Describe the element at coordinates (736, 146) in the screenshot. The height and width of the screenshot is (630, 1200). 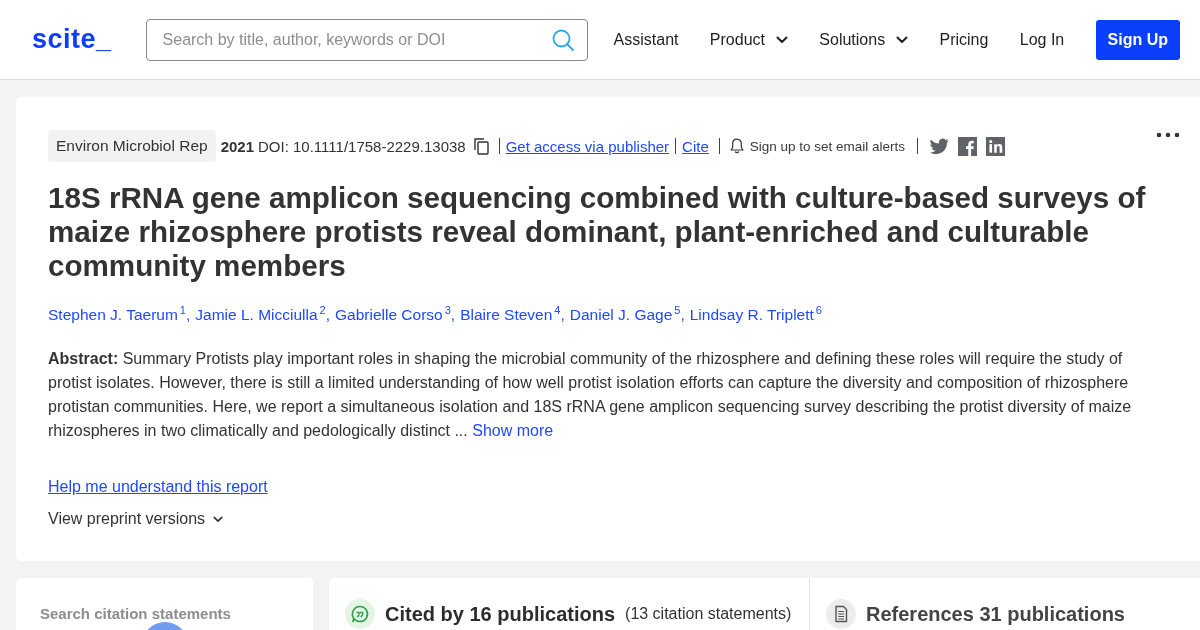
I see `bell-icon` at that location.